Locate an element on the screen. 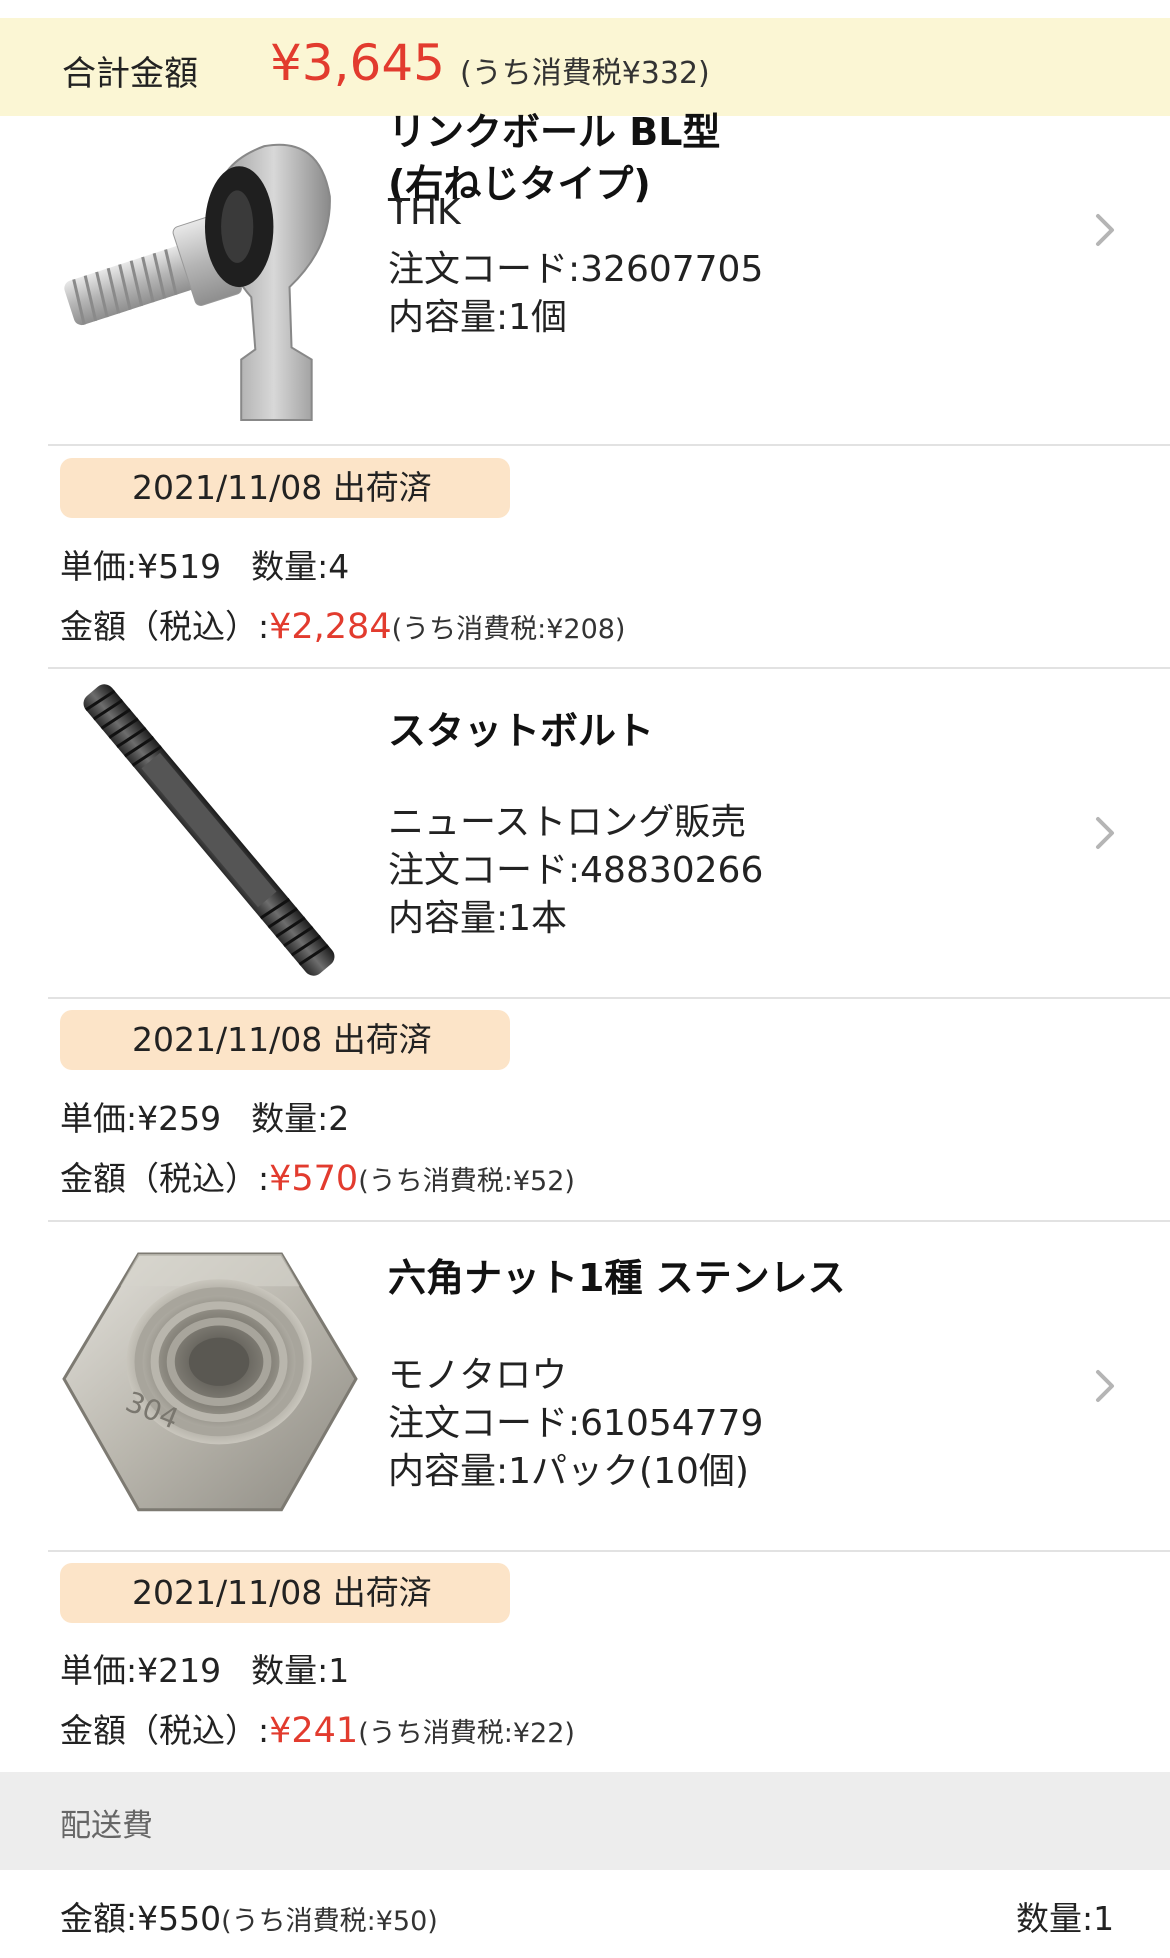 The width and height of the screenshot is (1170, 1958). order-total-bar: 合計金額 ¥3,645 (うち消費税¥332) is located at coordinates (585, 67).